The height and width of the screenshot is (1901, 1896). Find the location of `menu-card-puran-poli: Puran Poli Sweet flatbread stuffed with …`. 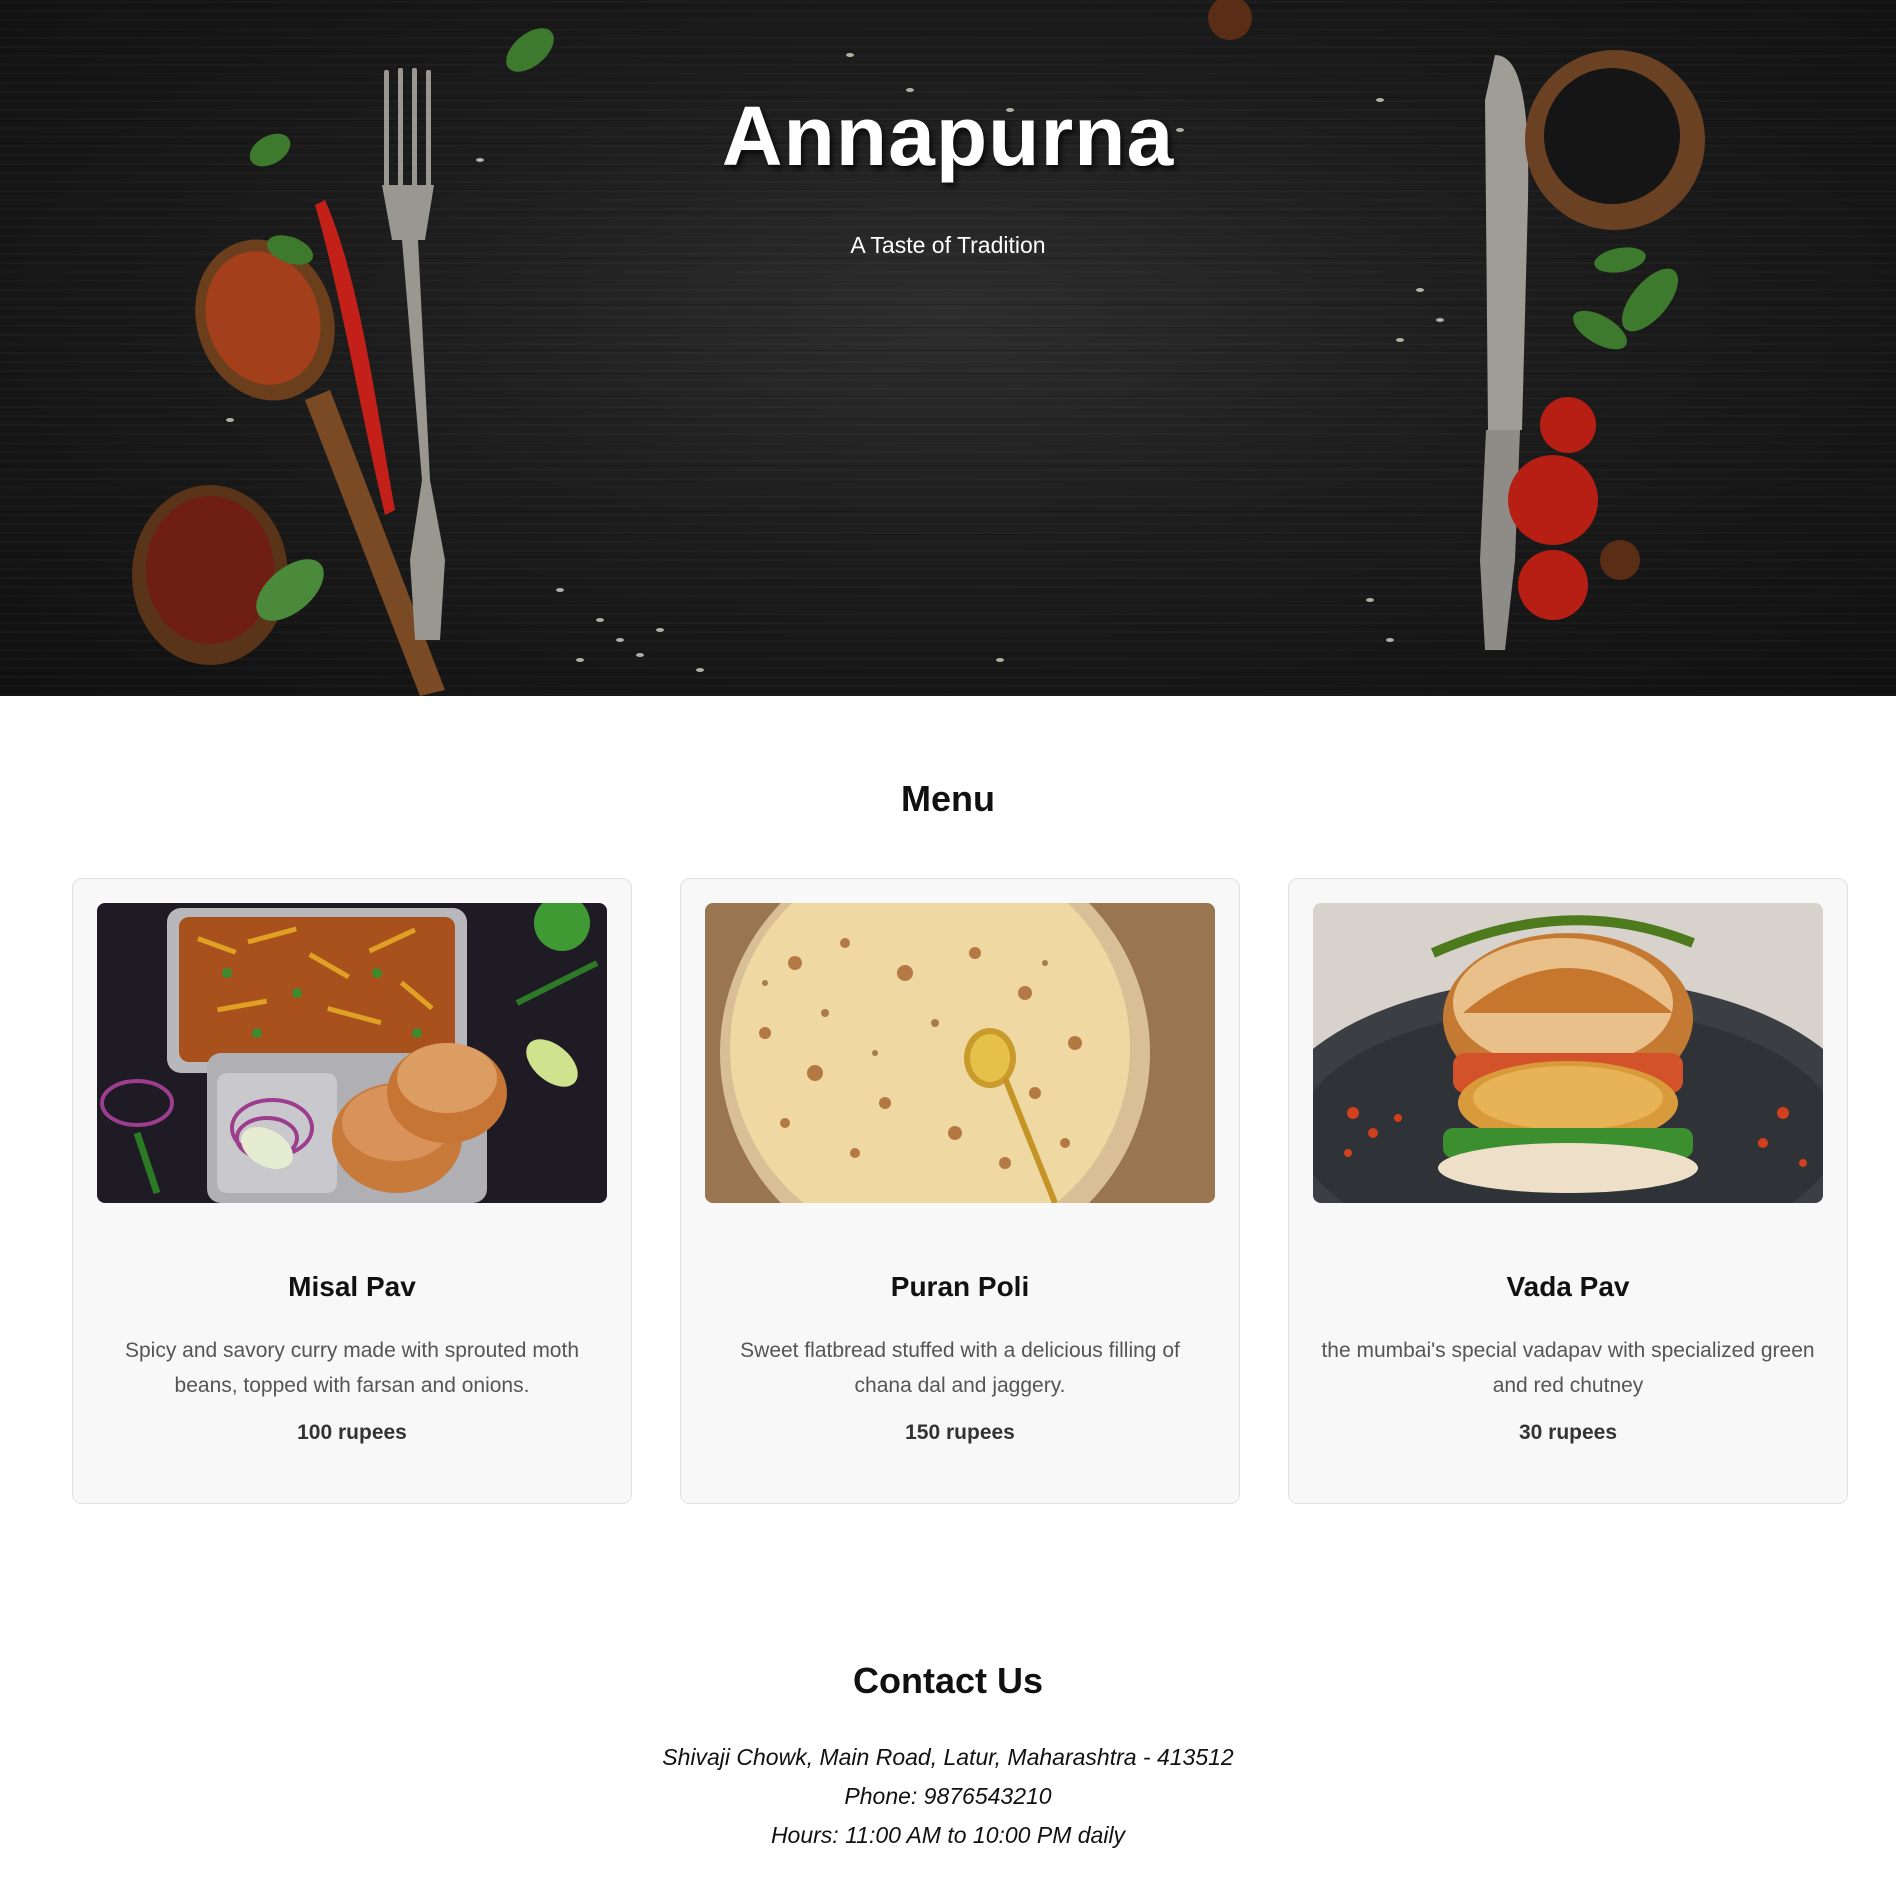

menu-card-puran-poli: Puran Poli Sweet flatbread stuffed with … is located at coordinates (960, 1191).